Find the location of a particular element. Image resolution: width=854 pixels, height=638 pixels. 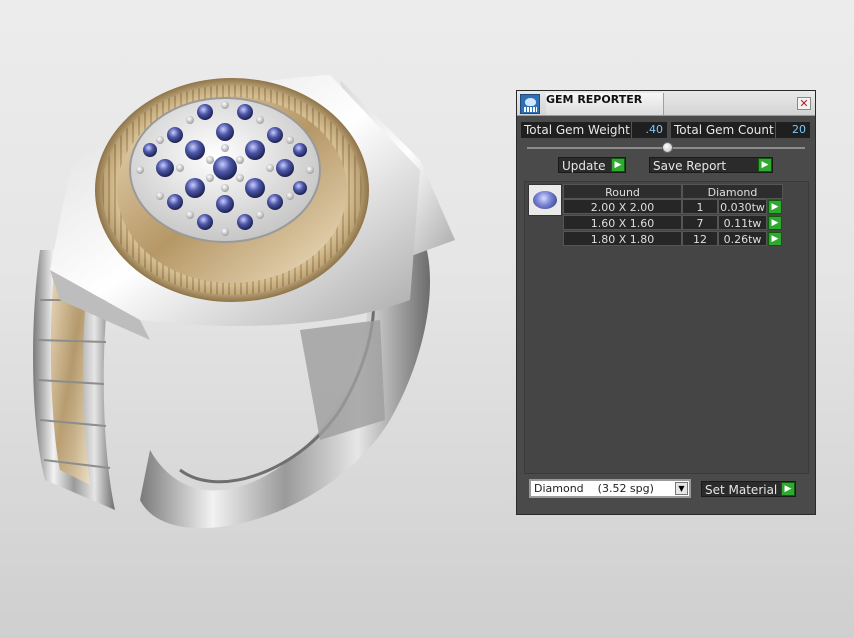

slider-knob is located at coordinates (667, 147).